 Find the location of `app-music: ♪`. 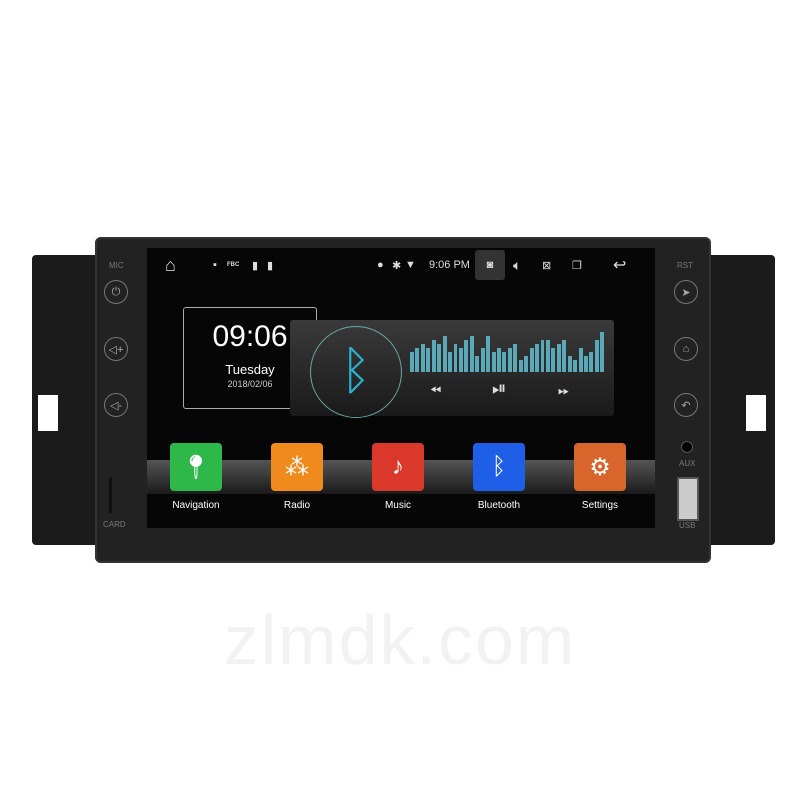

app-music: ♪ is located at coordinates (398, 467).